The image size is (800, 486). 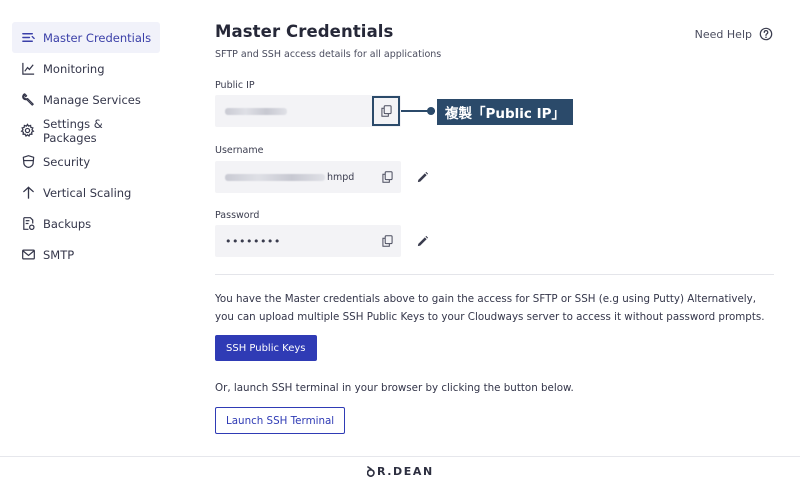 I want to click on sidebar-item-label: Monitoring, so click(x=74, y=68).